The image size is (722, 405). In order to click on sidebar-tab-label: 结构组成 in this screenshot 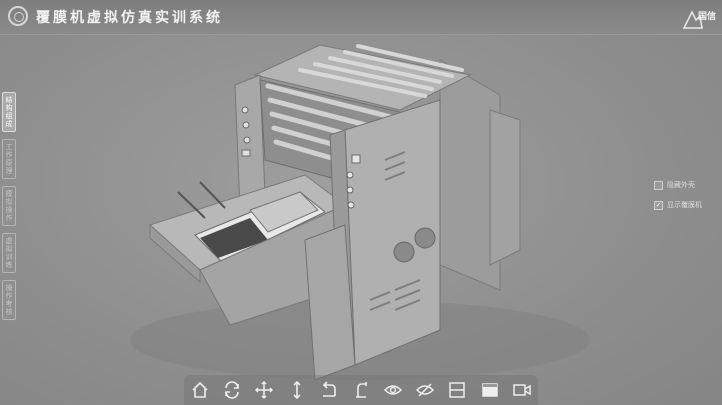, I will do `click(9, 112)`.